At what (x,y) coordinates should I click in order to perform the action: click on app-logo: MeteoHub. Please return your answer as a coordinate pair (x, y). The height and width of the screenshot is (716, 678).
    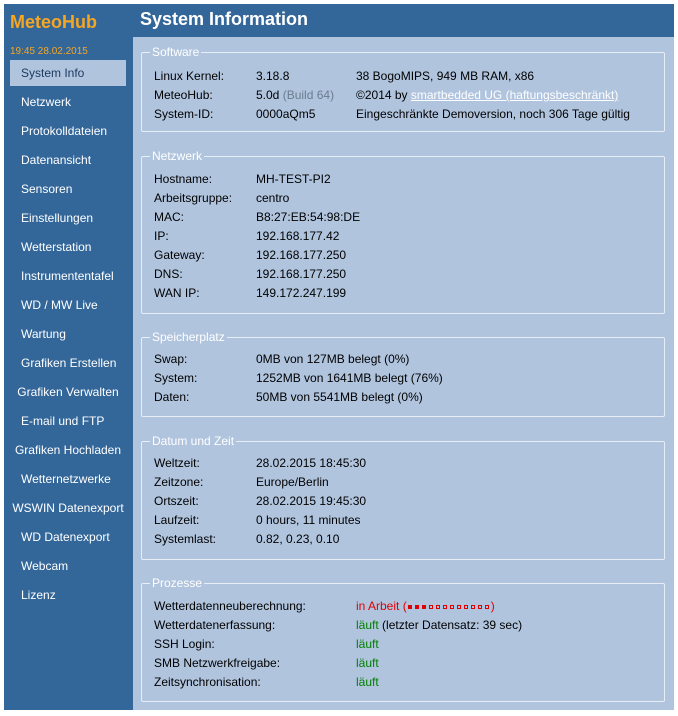
    Looking at the image, I should click on (53, 22).